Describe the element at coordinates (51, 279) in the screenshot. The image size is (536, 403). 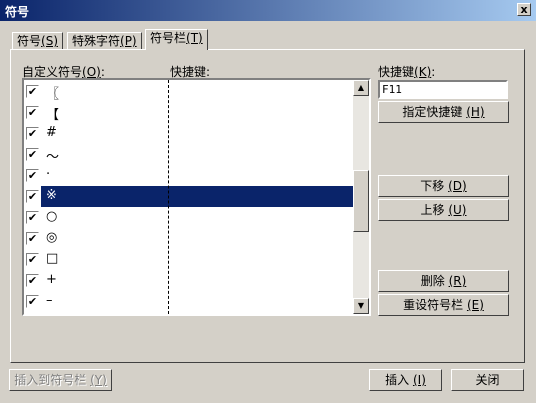
I see `symbol-glyph: +` at that location.